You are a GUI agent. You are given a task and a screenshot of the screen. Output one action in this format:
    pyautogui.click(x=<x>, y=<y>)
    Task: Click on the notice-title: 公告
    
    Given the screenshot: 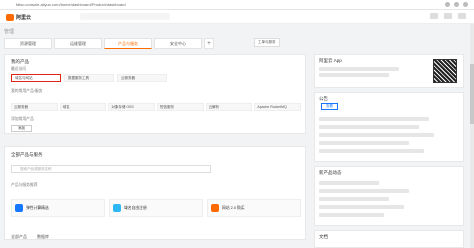 What is the action you would take?
    pyautogui.click(x=323, y=98)
    